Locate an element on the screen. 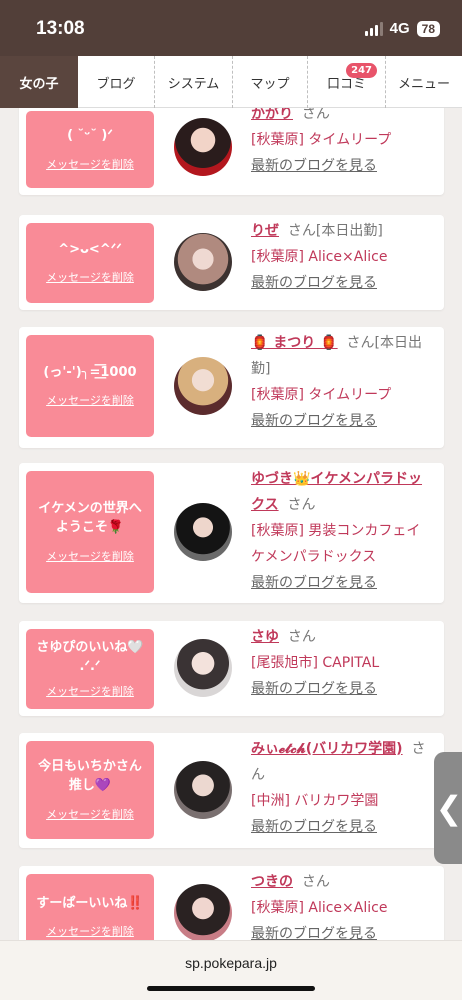  shop-name: [秋葉原] 男装コンカフェイケメンパラドックス is located at coordinates (336, 543).